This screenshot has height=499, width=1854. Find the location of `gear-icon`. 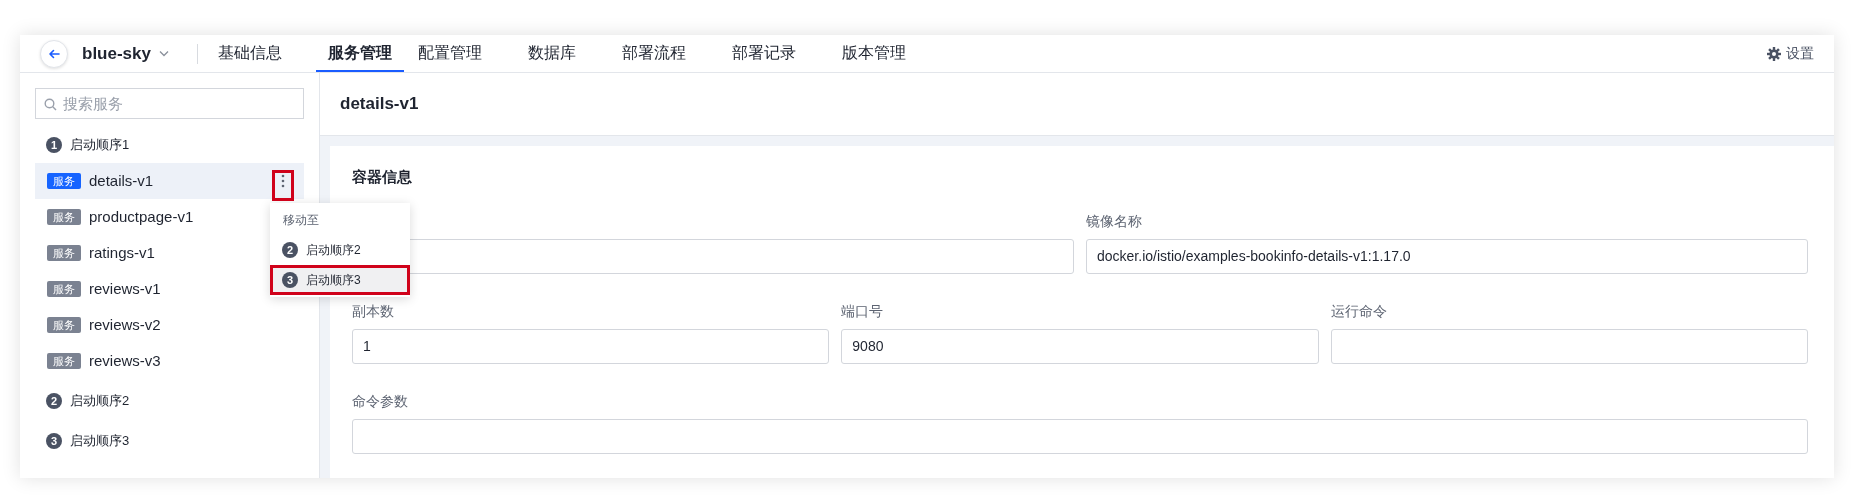

gear-icon is located at coordinates (1774, 53).